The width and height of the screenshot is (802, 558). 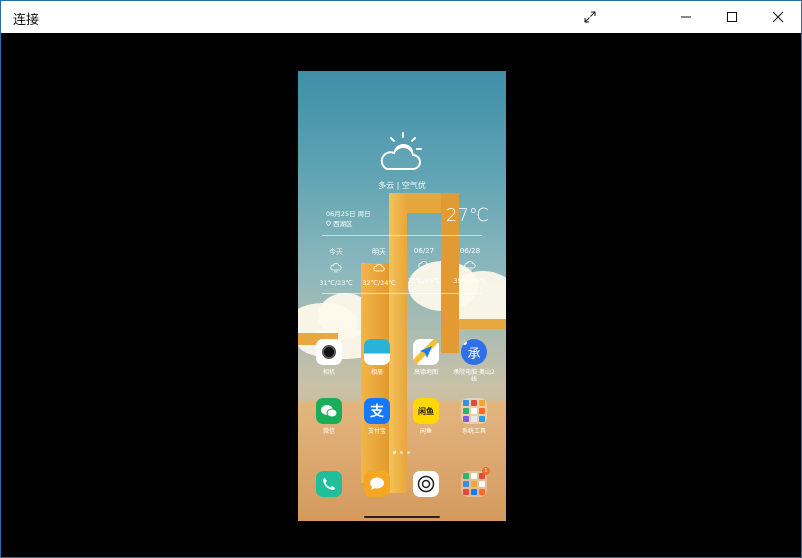 I want to click on app-alipay: 支 支付宝, so click(x=377, y=416).